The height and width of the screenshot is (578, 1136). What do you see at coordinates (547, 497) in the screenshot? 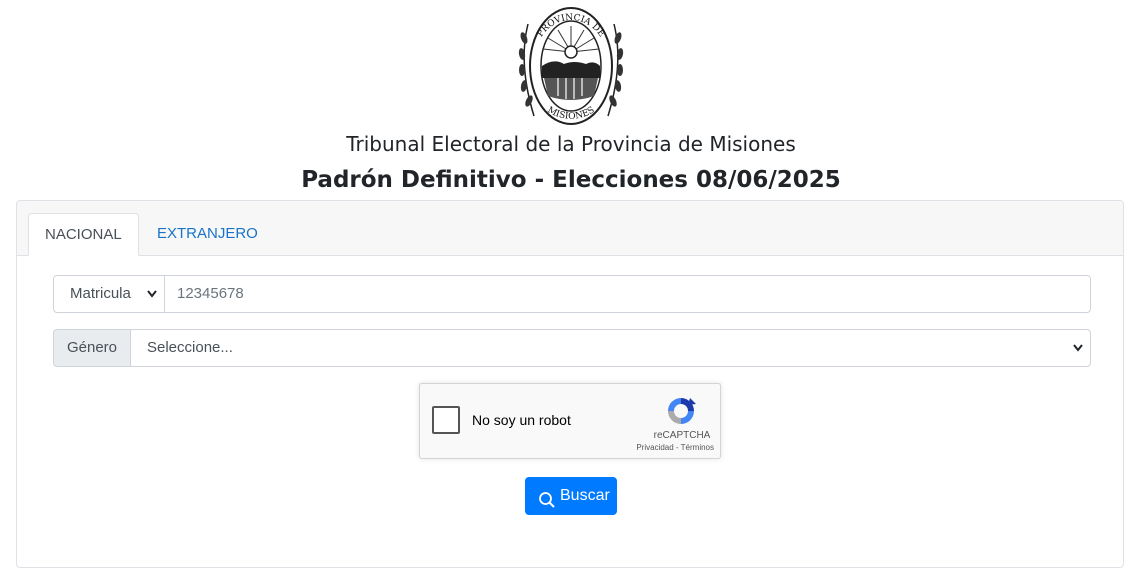
I see `search-icon` at bounding box center [547, 497].